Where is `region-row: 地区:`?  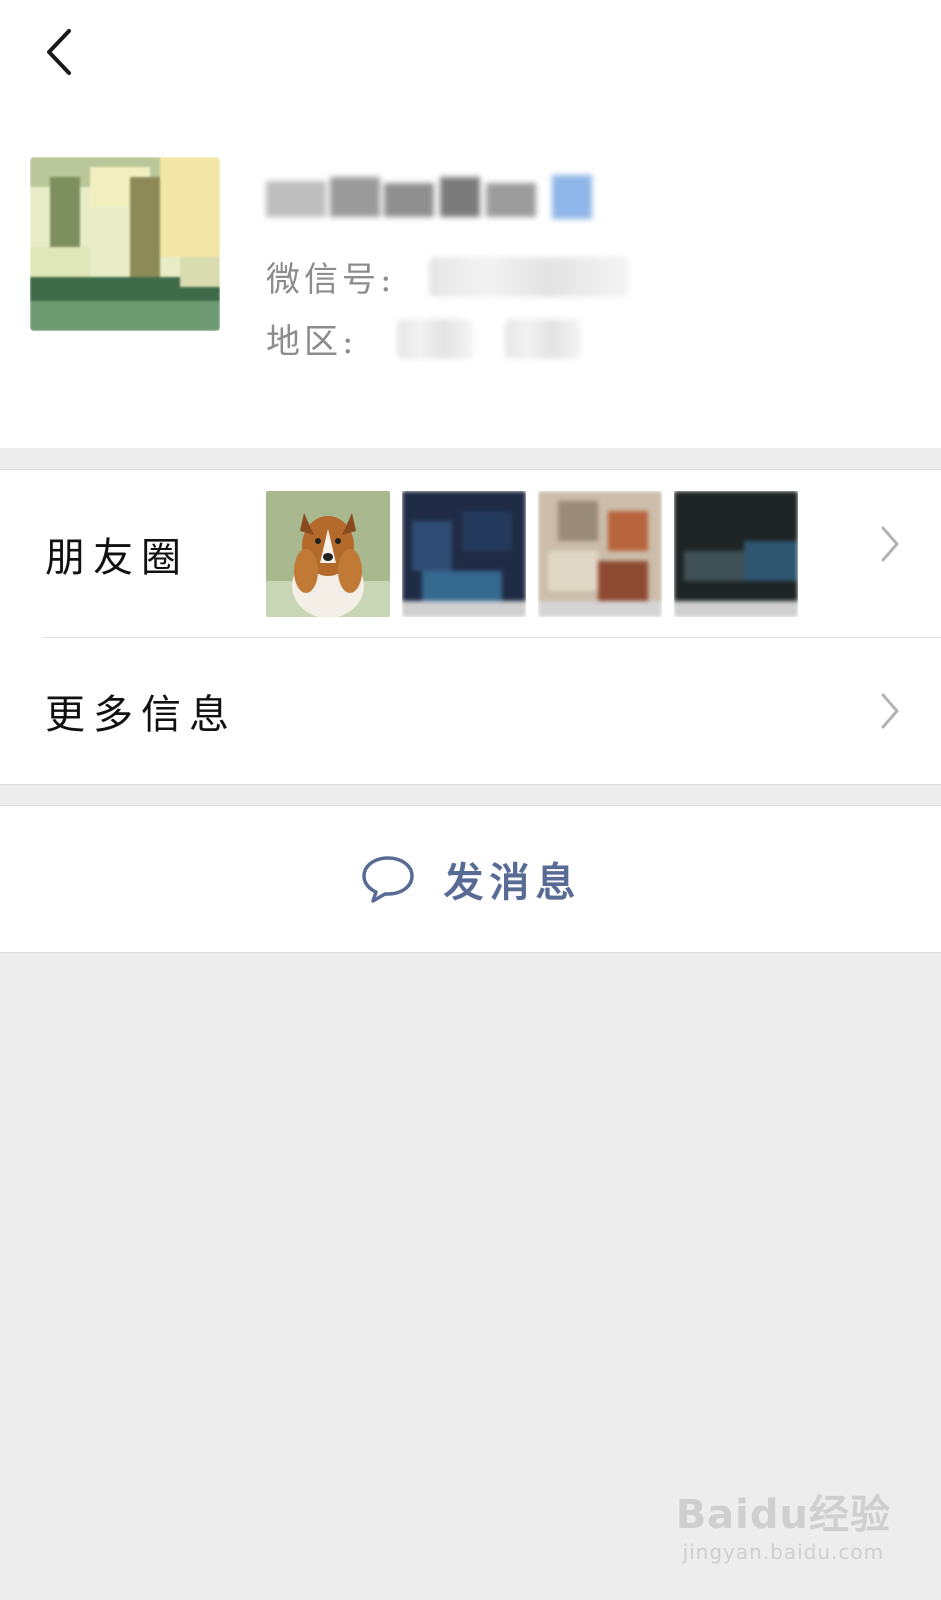 region-row: 地区: is located at coordinates (424, 338).